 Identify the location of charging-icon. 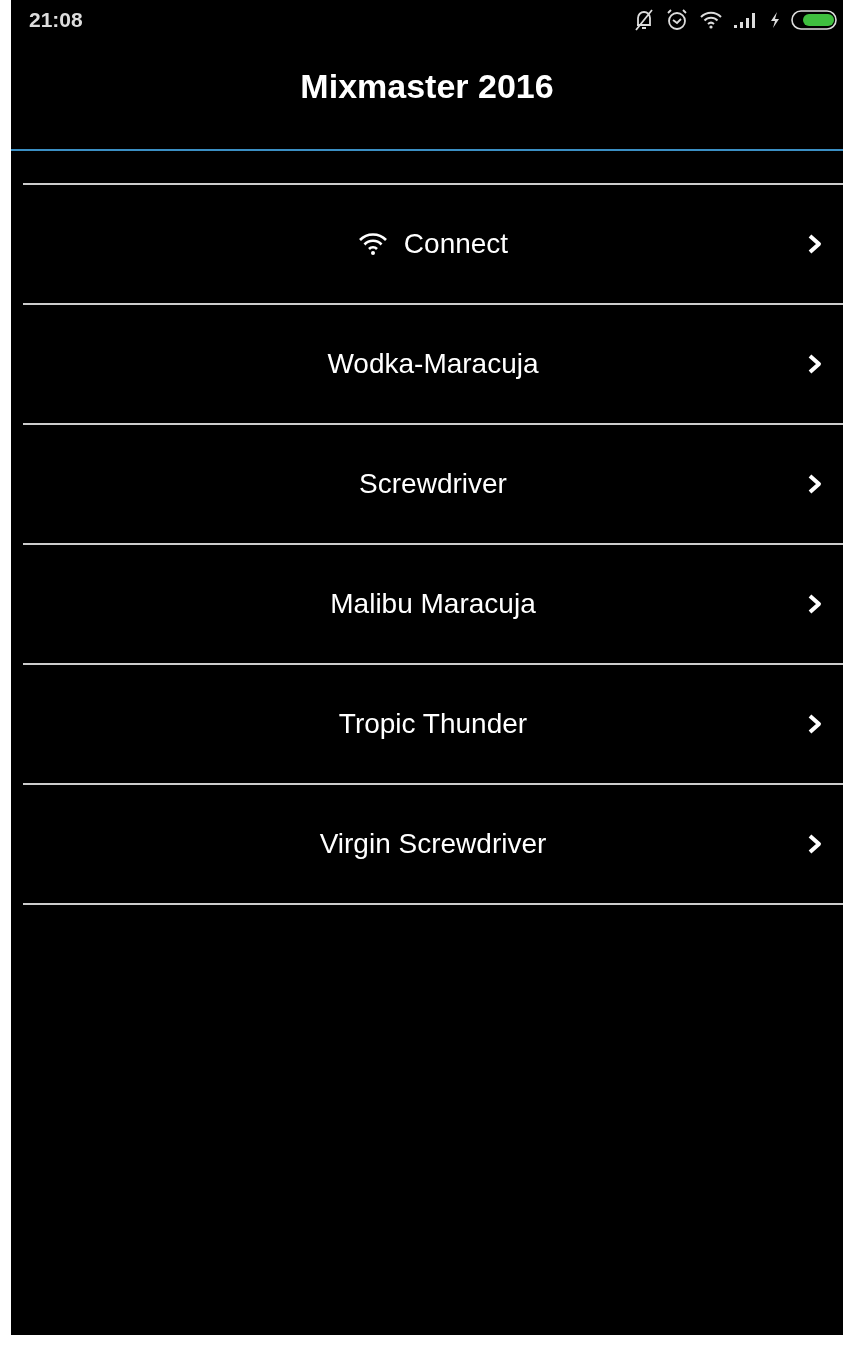
(775, 20).